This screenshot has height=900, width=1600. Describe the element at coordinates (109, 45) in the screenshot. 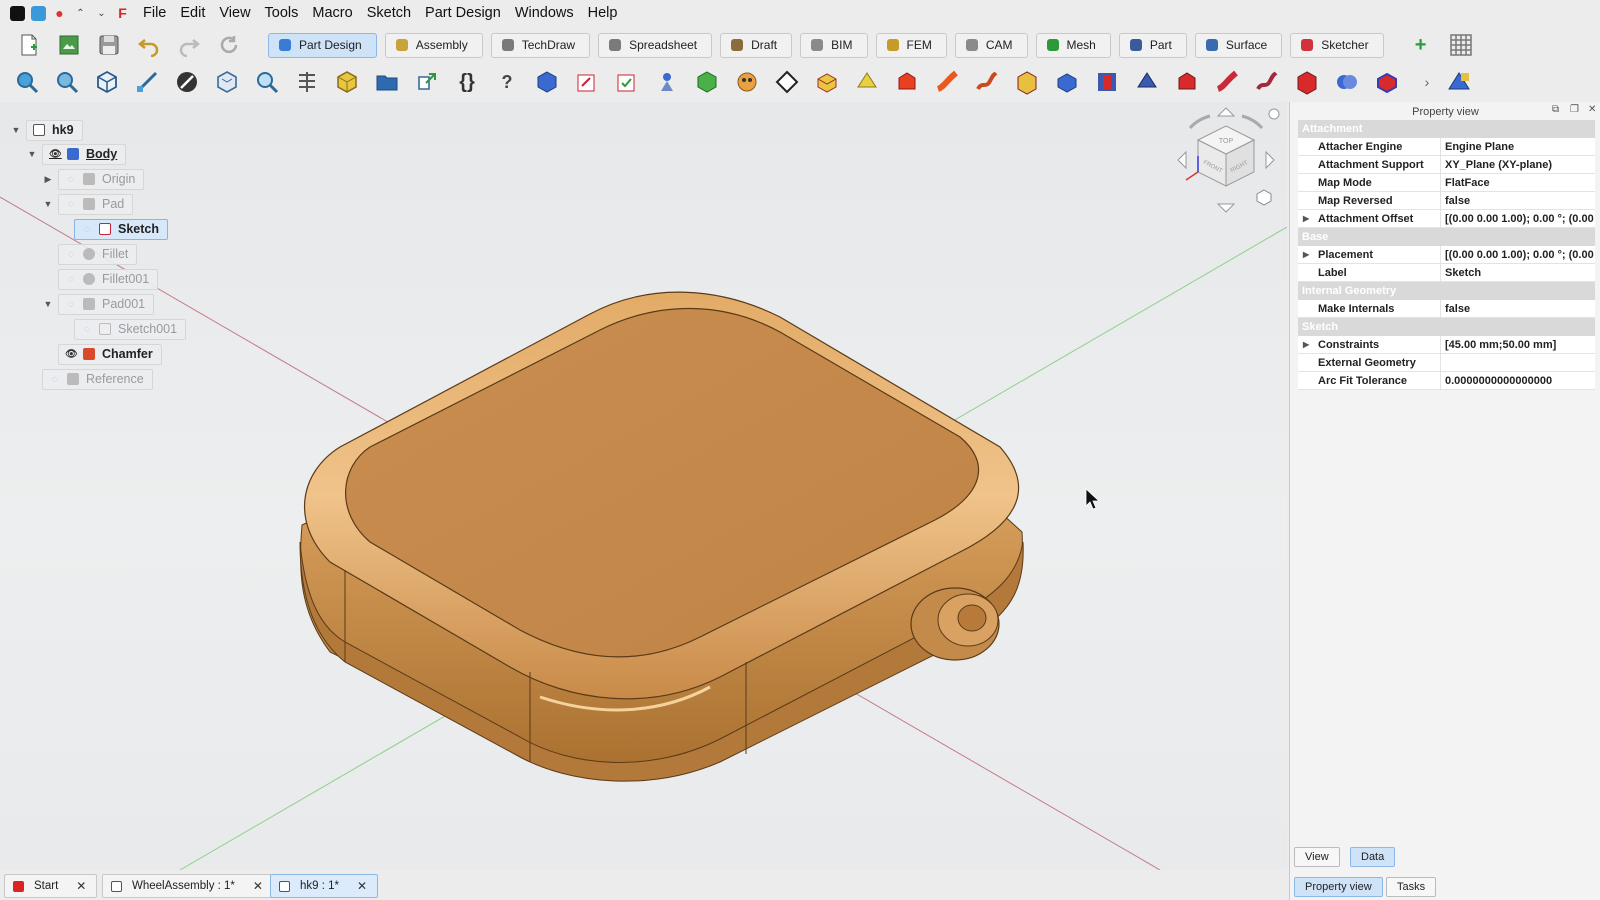

I see `save-icon` at that location.